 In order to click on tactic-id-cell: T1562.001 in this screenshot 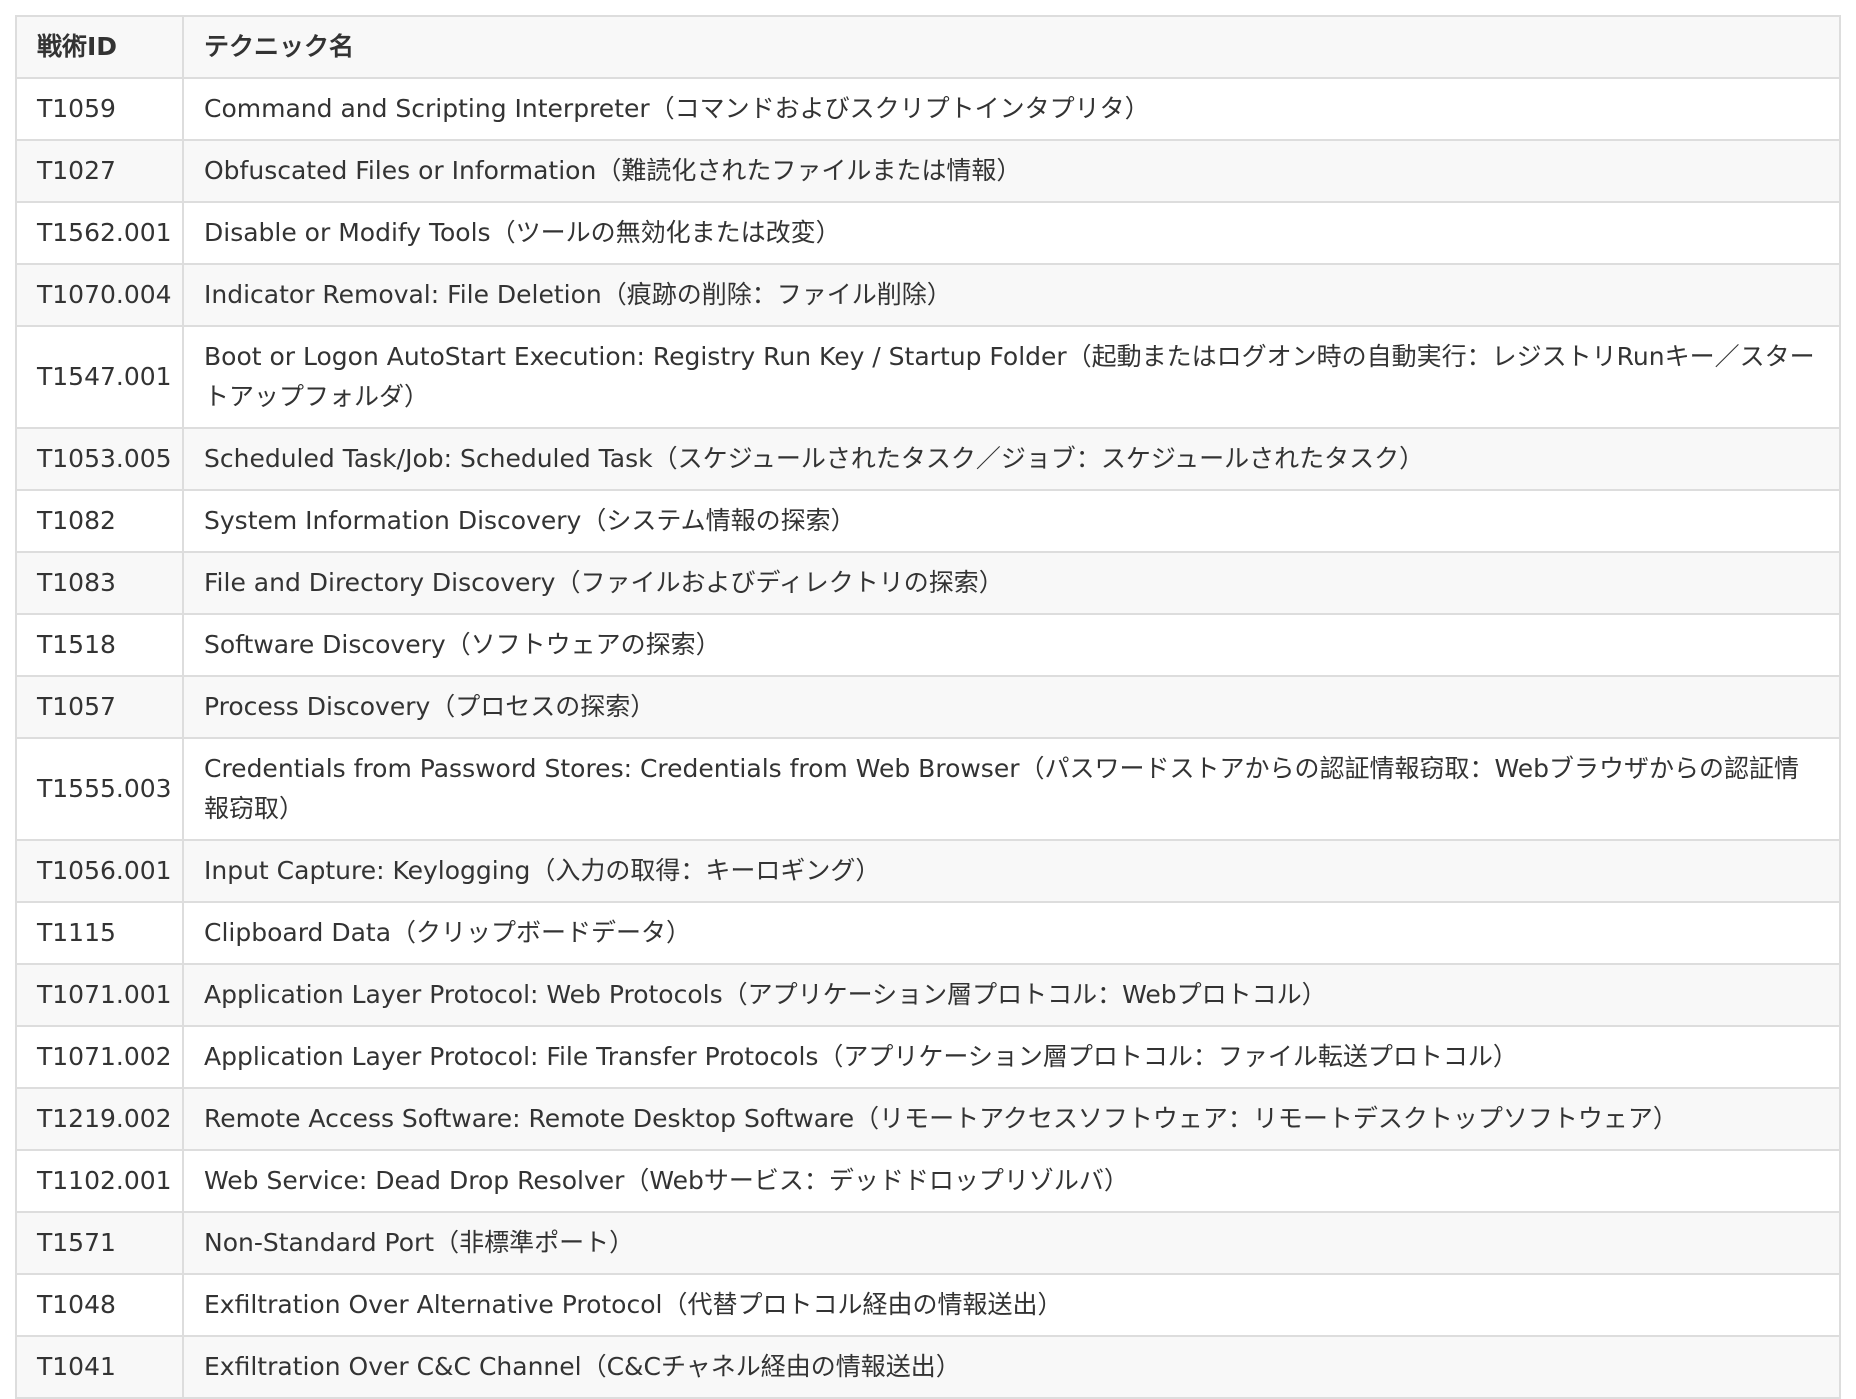, I will do `click(99, 233)`.